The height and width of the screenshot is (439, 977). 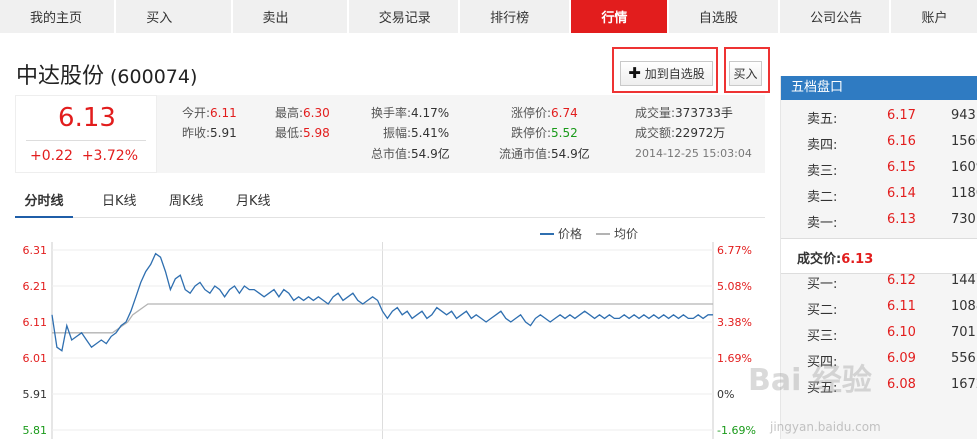 I want to click on page-title: 中达股份 (600074), so click(x=106, y=74).